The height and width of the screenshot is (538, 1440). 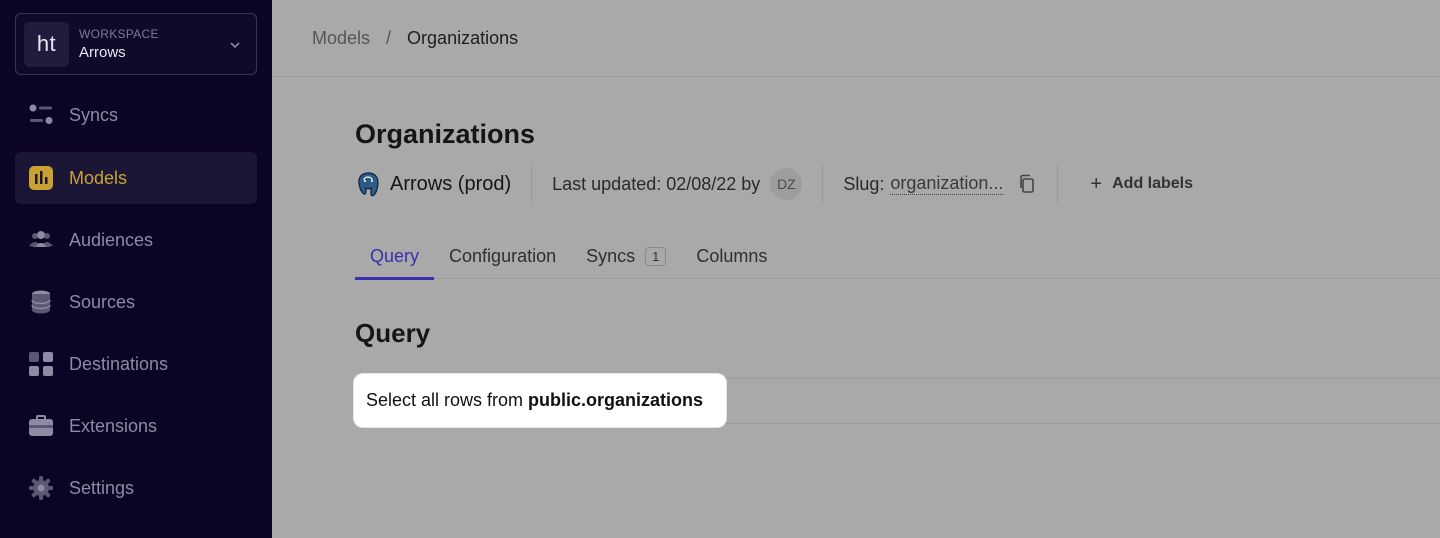 What do you see at coordinates (1096, 183) in the screenshot?
I see `plus-icon: +` at bounding box center [1096, 183].